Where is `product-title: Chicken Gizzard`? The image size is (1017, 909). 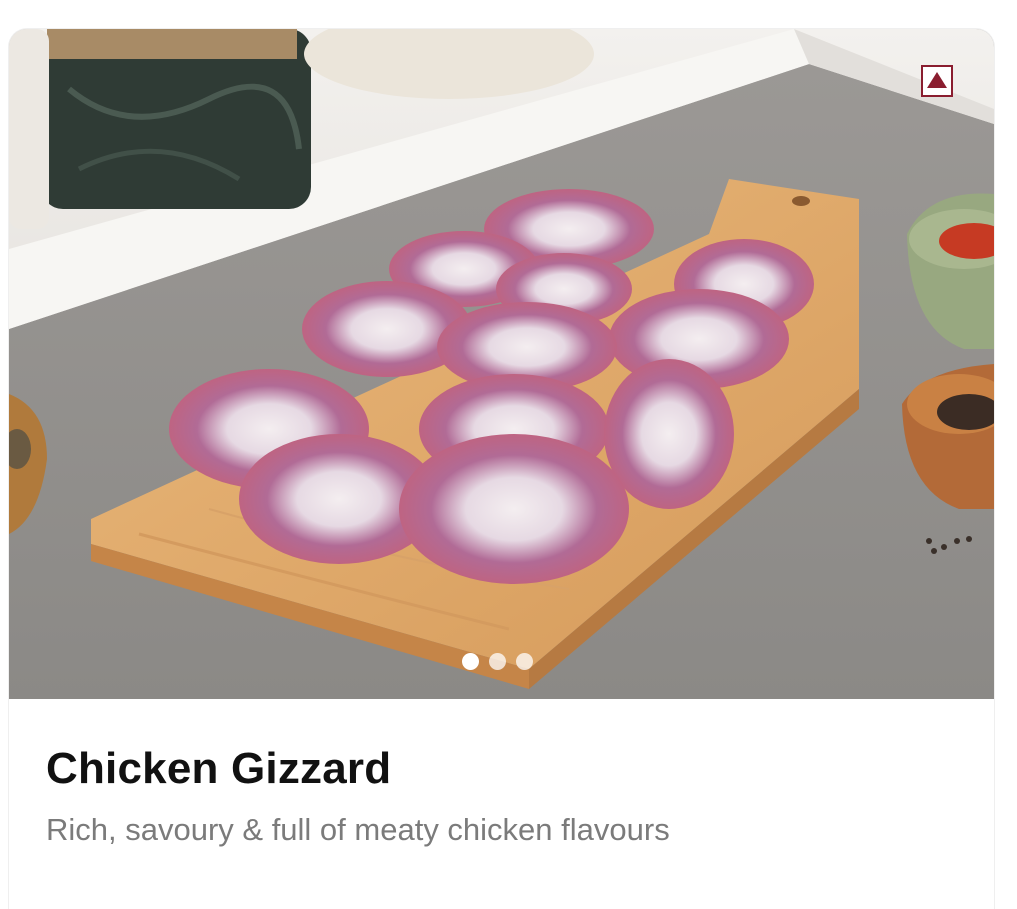
product-title: Chicken Gizzard is located at coordinates (219, 768).